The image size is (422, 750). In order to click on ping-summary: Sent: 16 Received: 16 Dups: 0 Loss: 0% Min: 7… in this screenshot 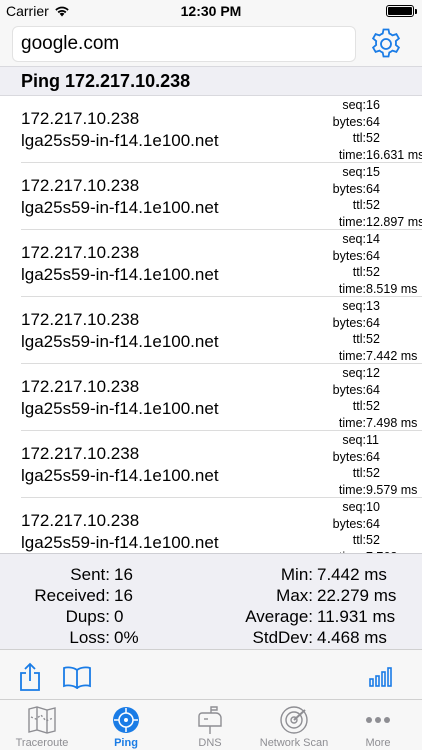, I will do `click(211, 601)`.